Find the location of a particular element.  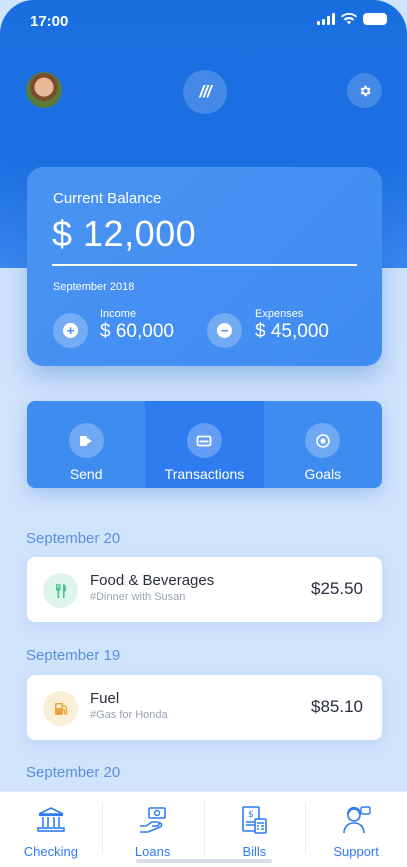

target-icon is located at coordinates (323, 440).